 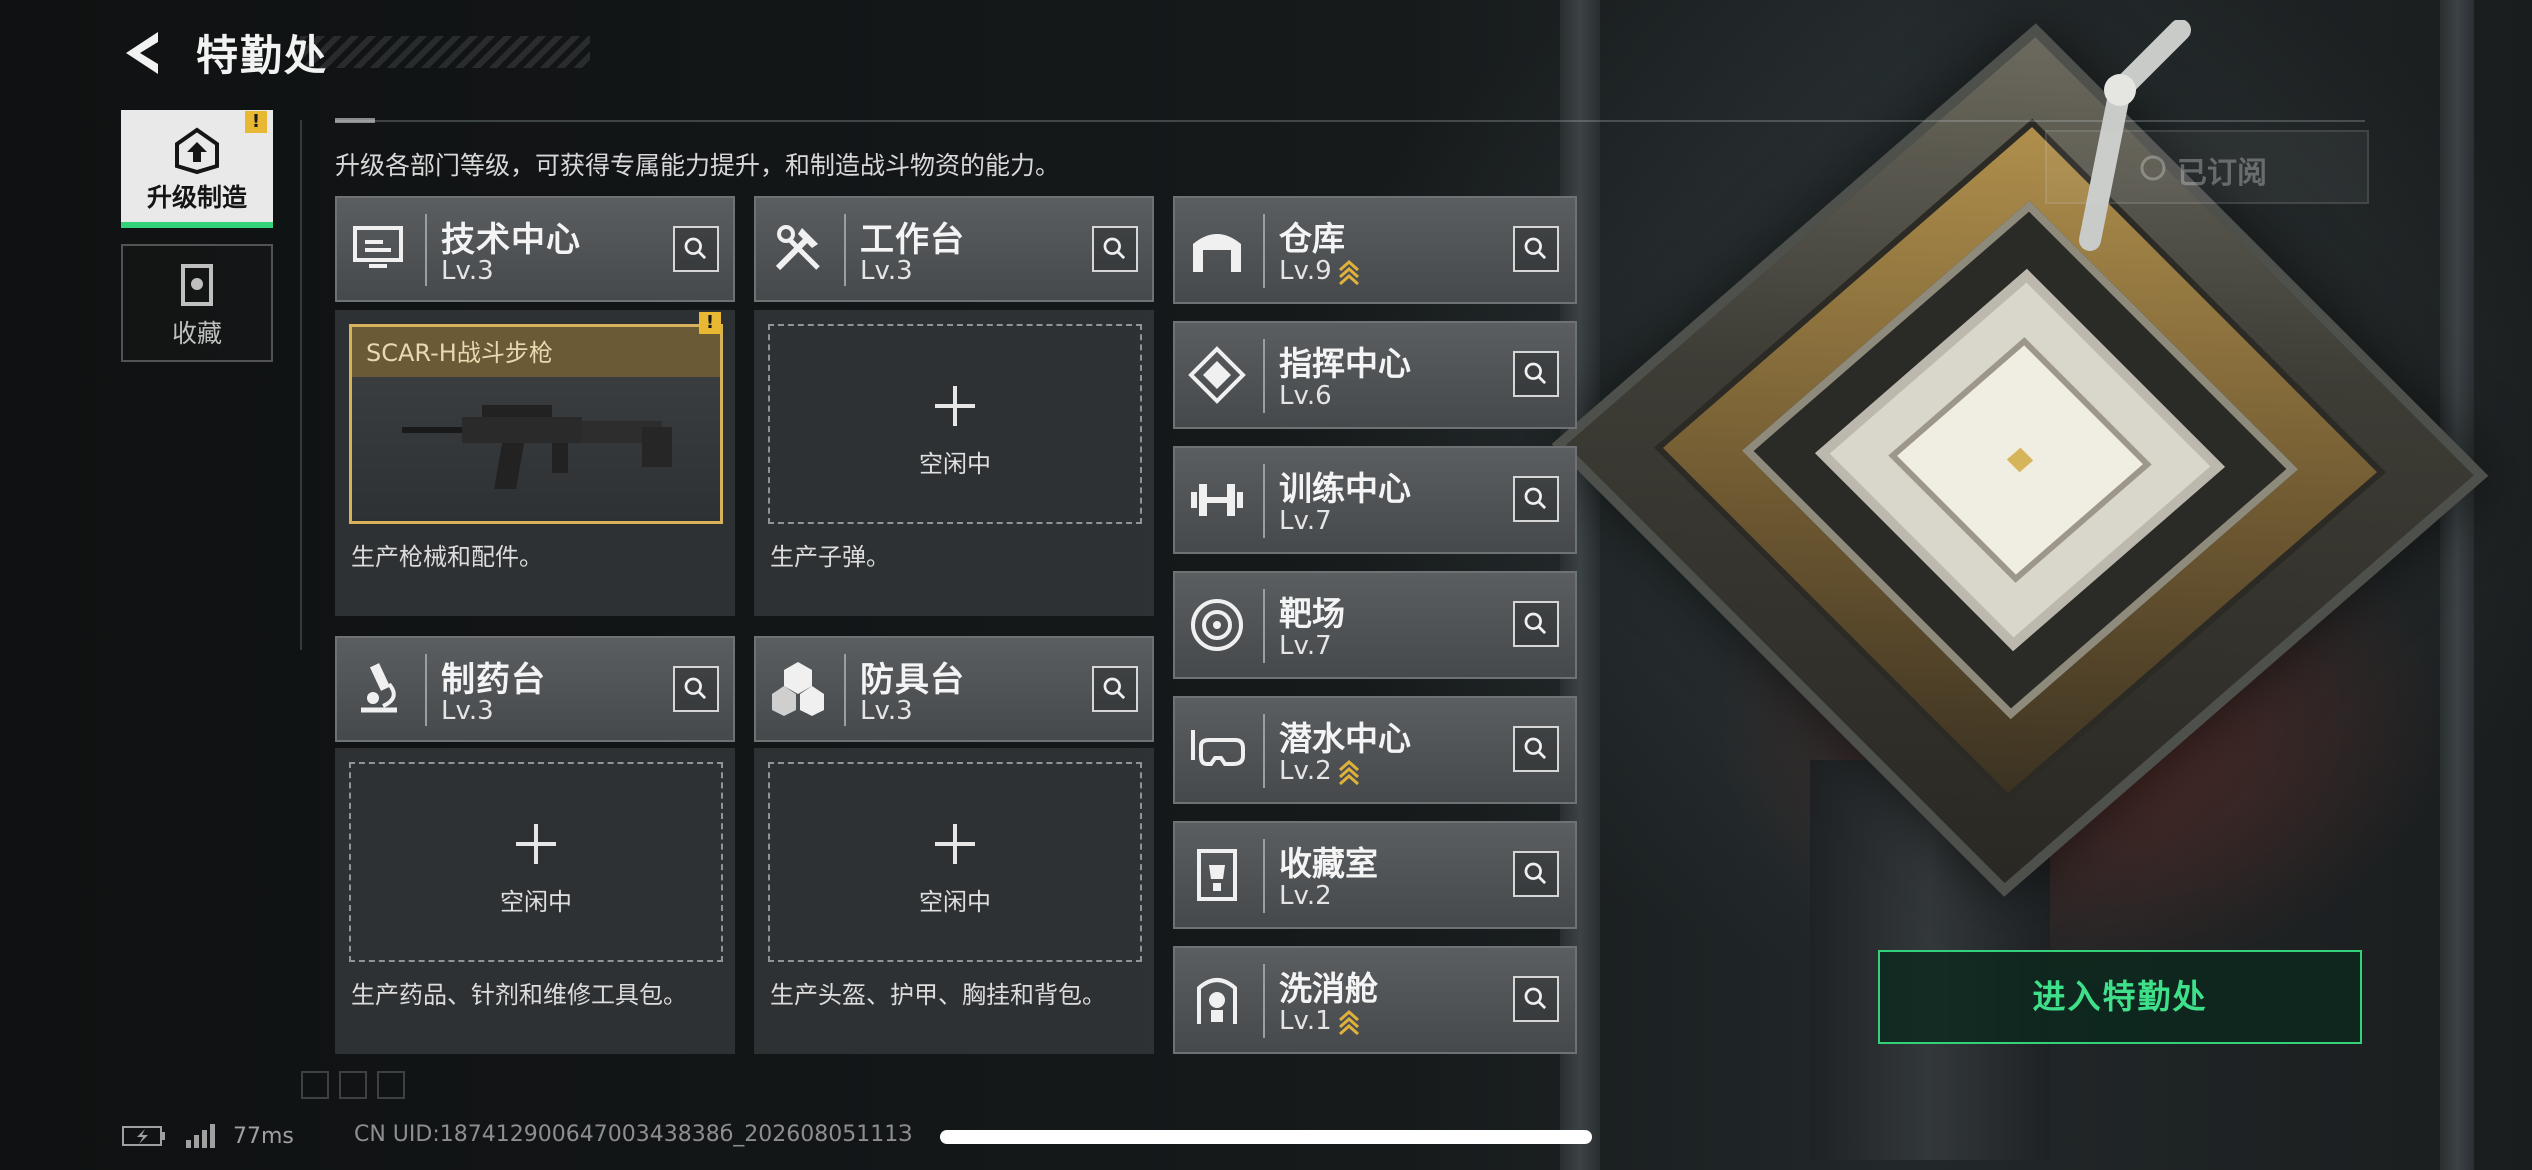 I want to click on department-body: 空闲中 生产头盔、护甲、胸挂和背包。, so click(x=954, y=901).